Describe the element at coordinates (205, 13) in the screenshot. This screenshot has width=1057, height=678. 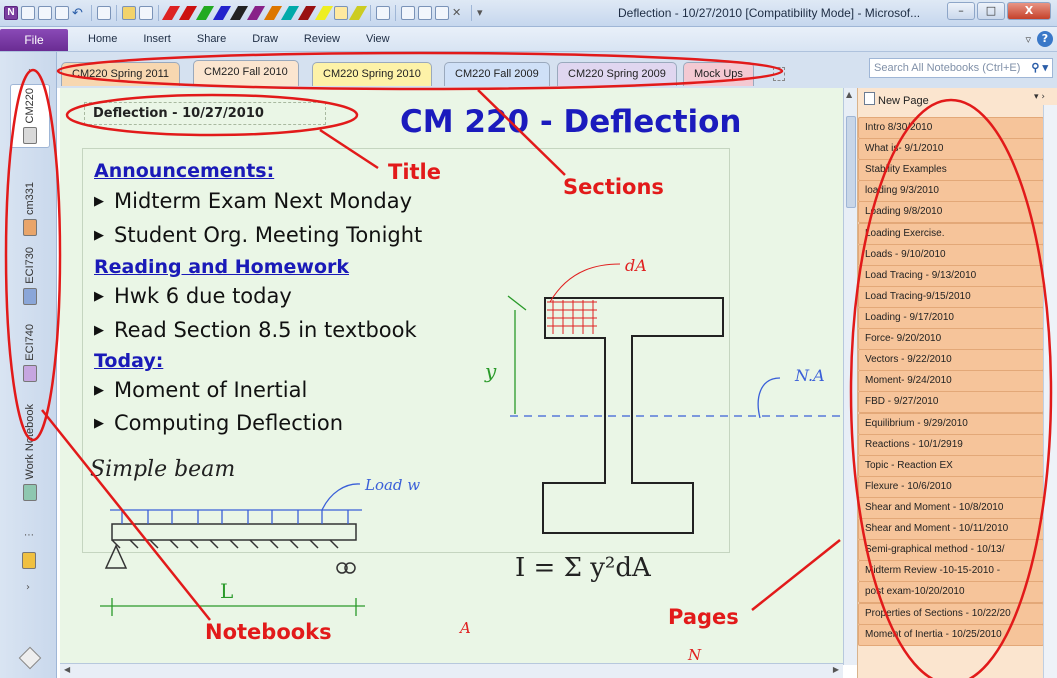
I see `pen-green-icon` at that location.